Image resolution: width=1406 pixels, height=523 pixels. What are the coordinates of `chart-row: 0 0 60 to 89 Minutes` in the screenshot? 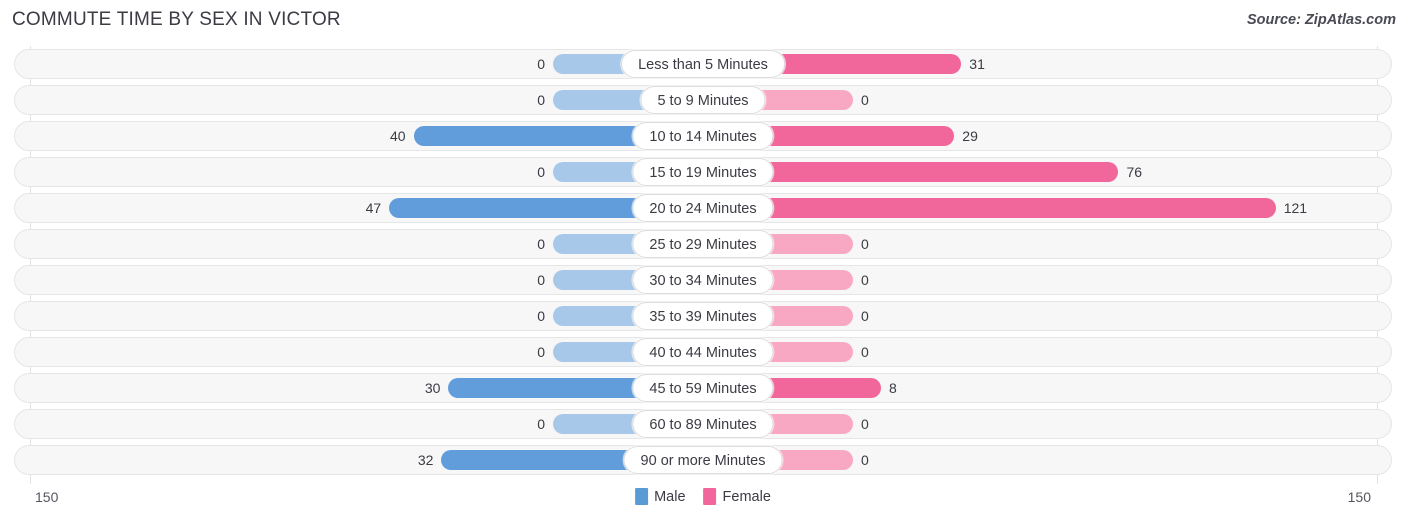 It's located at (703, 424).